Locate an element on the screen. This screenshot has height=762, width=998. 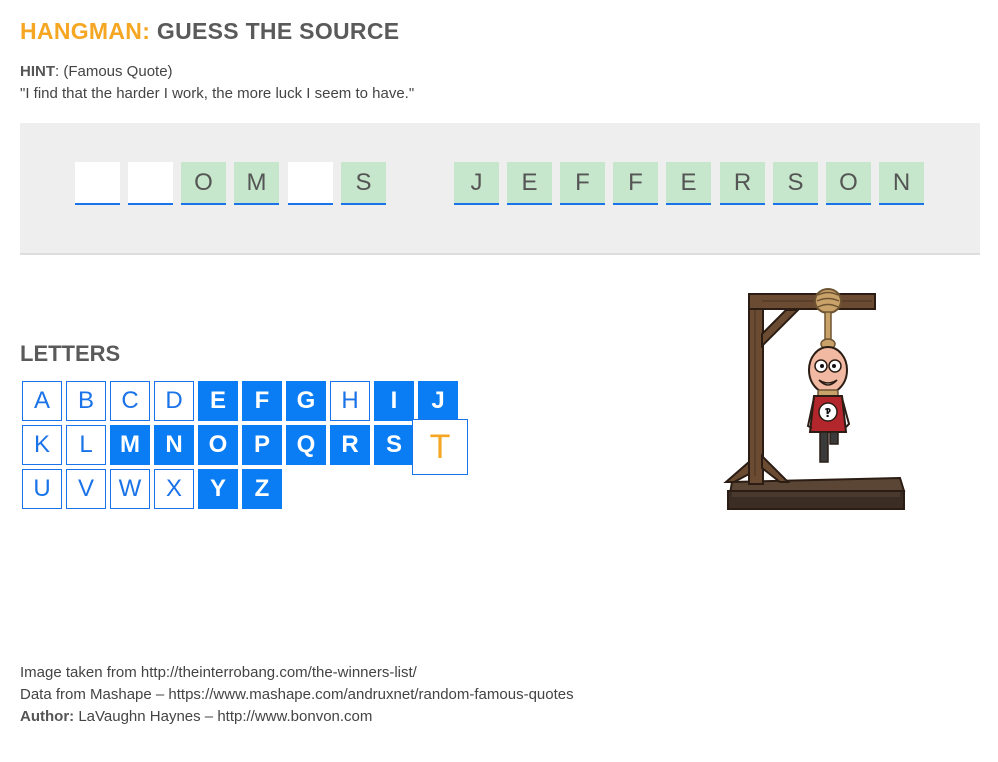
letter-key-o: O is located at coordinates (218, 445).